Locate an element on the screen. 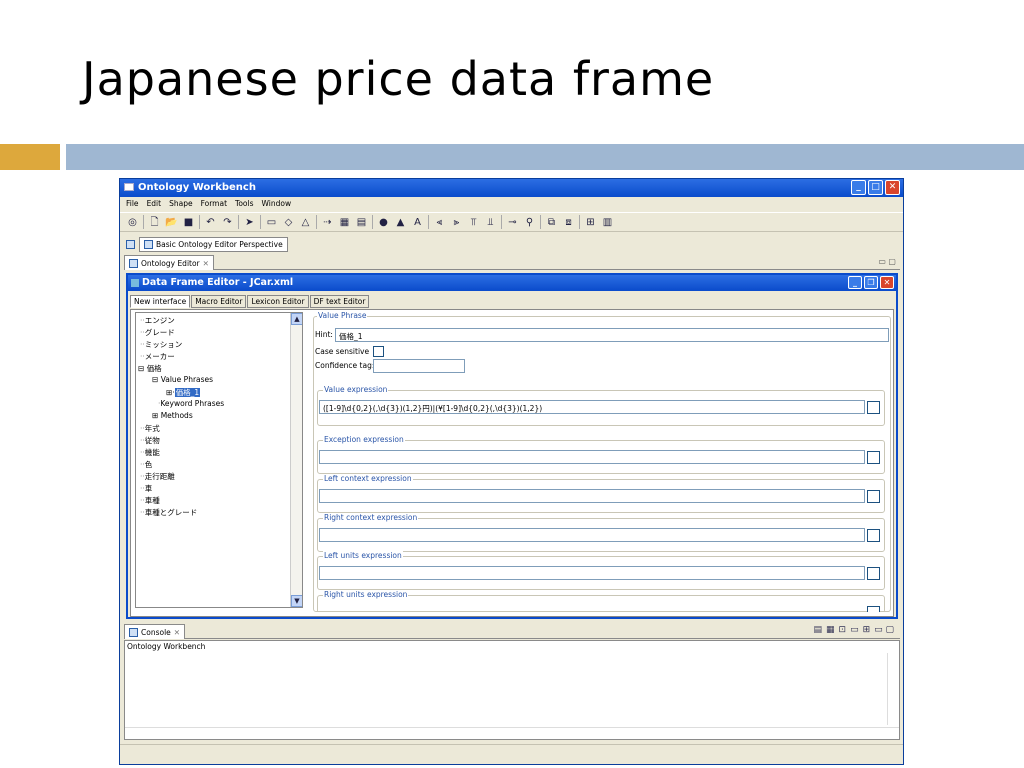  left-context-input is located at coordinates (592, 496).